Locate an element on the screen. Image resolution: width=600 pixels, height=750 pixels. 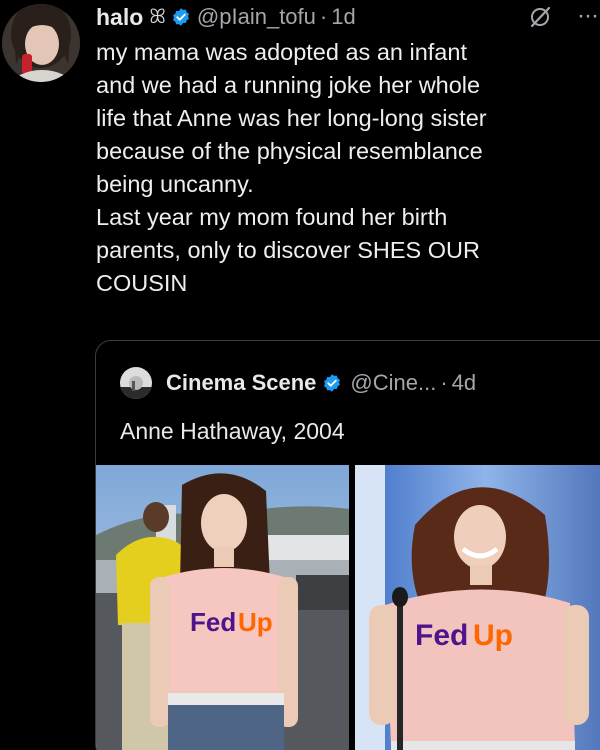
grok-icon is located at coordinates (540, 17).